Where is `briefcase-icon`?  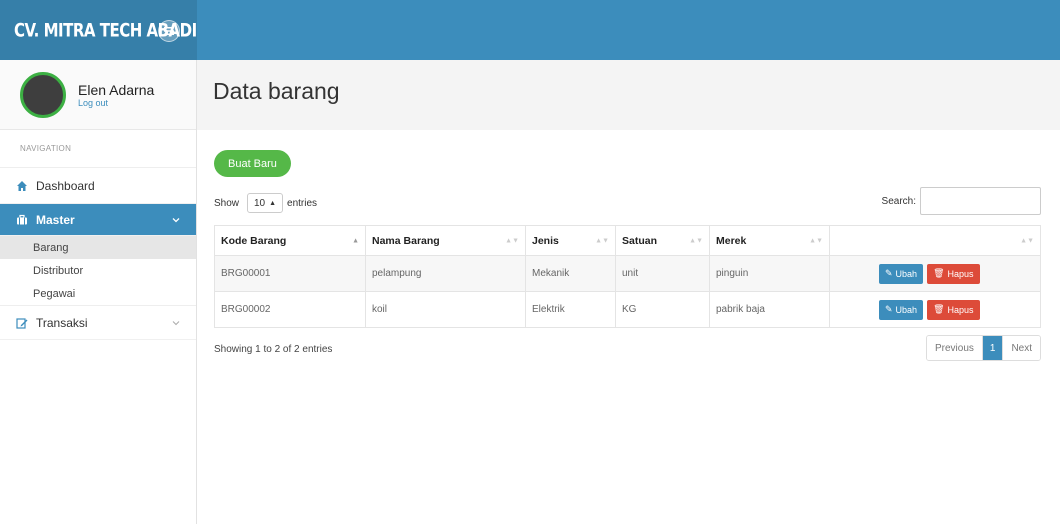
briefcase-icon is located at coordinates (22, 220).